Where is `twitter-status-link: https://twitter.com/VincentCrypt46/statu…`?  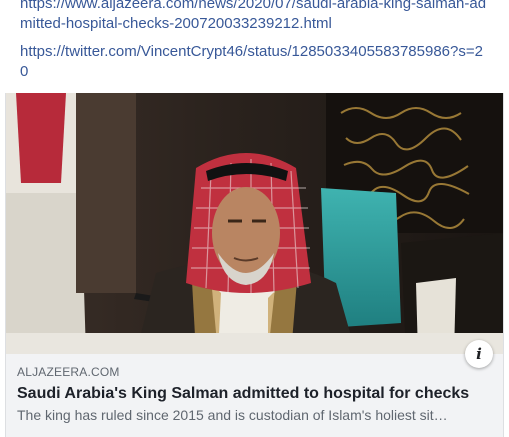
twitter-status-link: https://twitter.com/VincentCrypt46/statu… is located at coordinates (255, 62).